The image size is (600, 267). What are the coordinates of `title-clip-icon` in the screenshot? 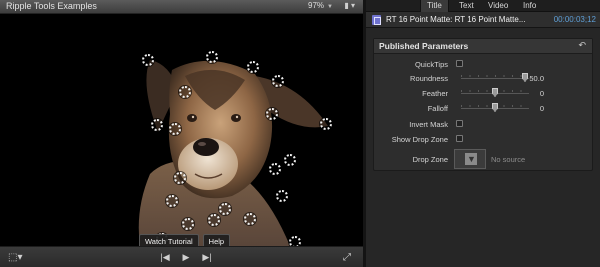 It's located at (376, 20).